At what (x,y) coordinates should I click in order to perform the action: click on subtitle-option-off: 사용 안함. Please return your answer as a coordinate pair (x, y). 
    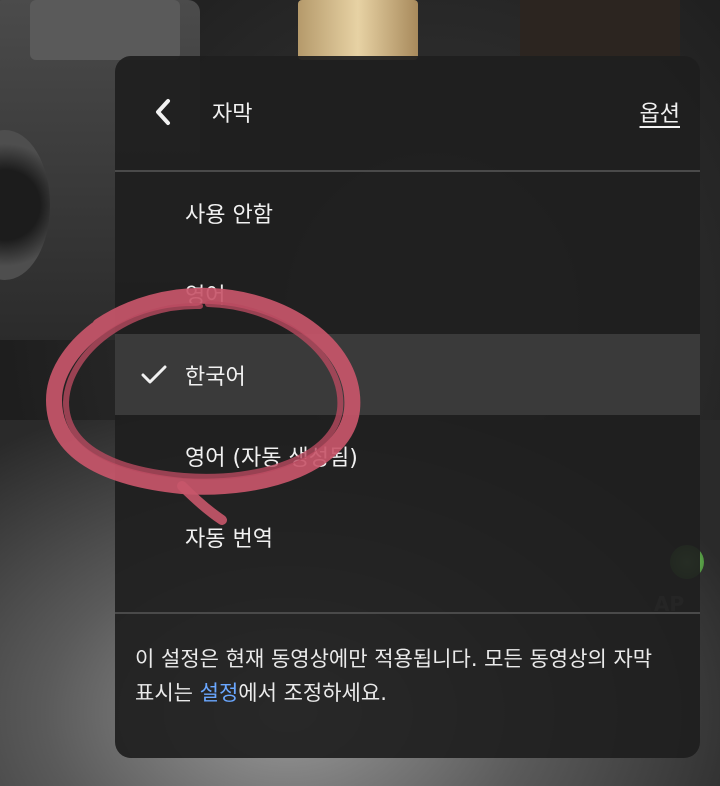
    Looking at the image, I should click on (407, 212).